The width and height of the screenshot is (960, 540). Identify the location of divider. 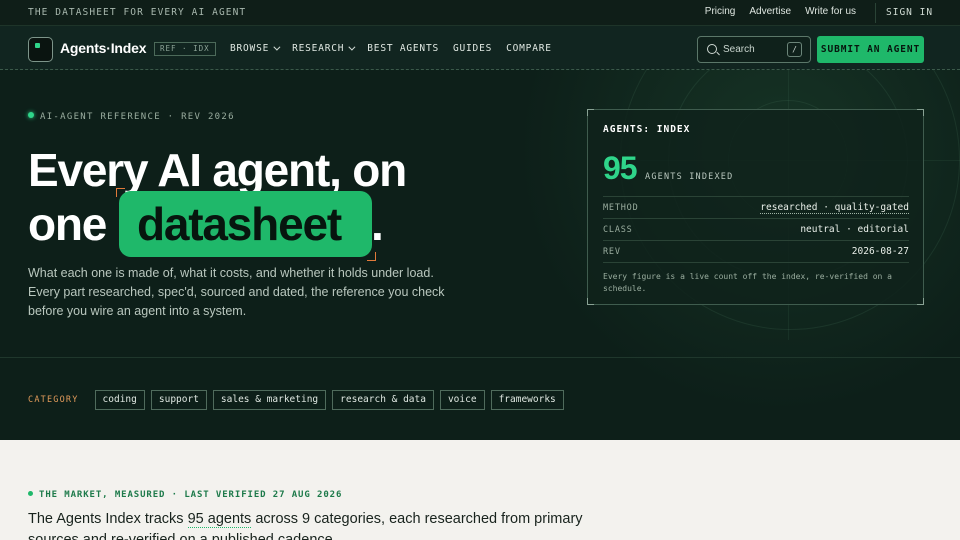
(875, 13).